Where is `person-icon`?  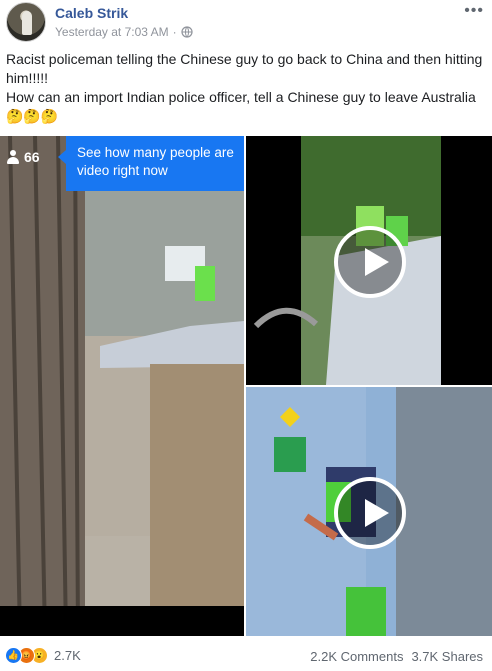
person-icon is located at coordinates (13, 157).